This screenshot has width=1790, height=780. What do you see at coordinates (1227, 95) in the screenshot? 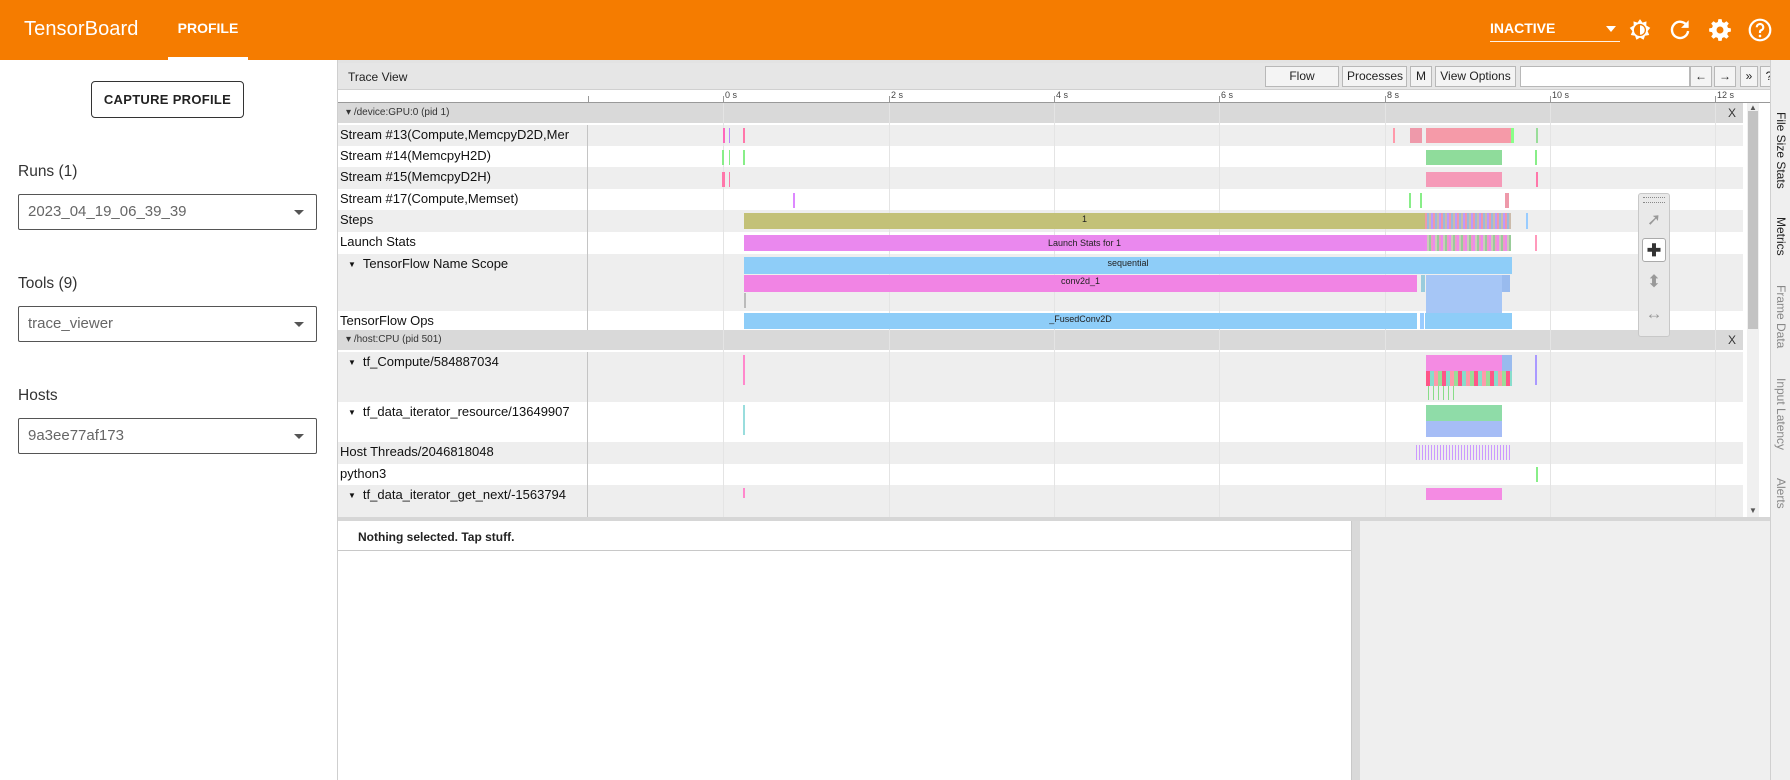
I see `tick-label: 6 s` at bounding box center [1227, 95].